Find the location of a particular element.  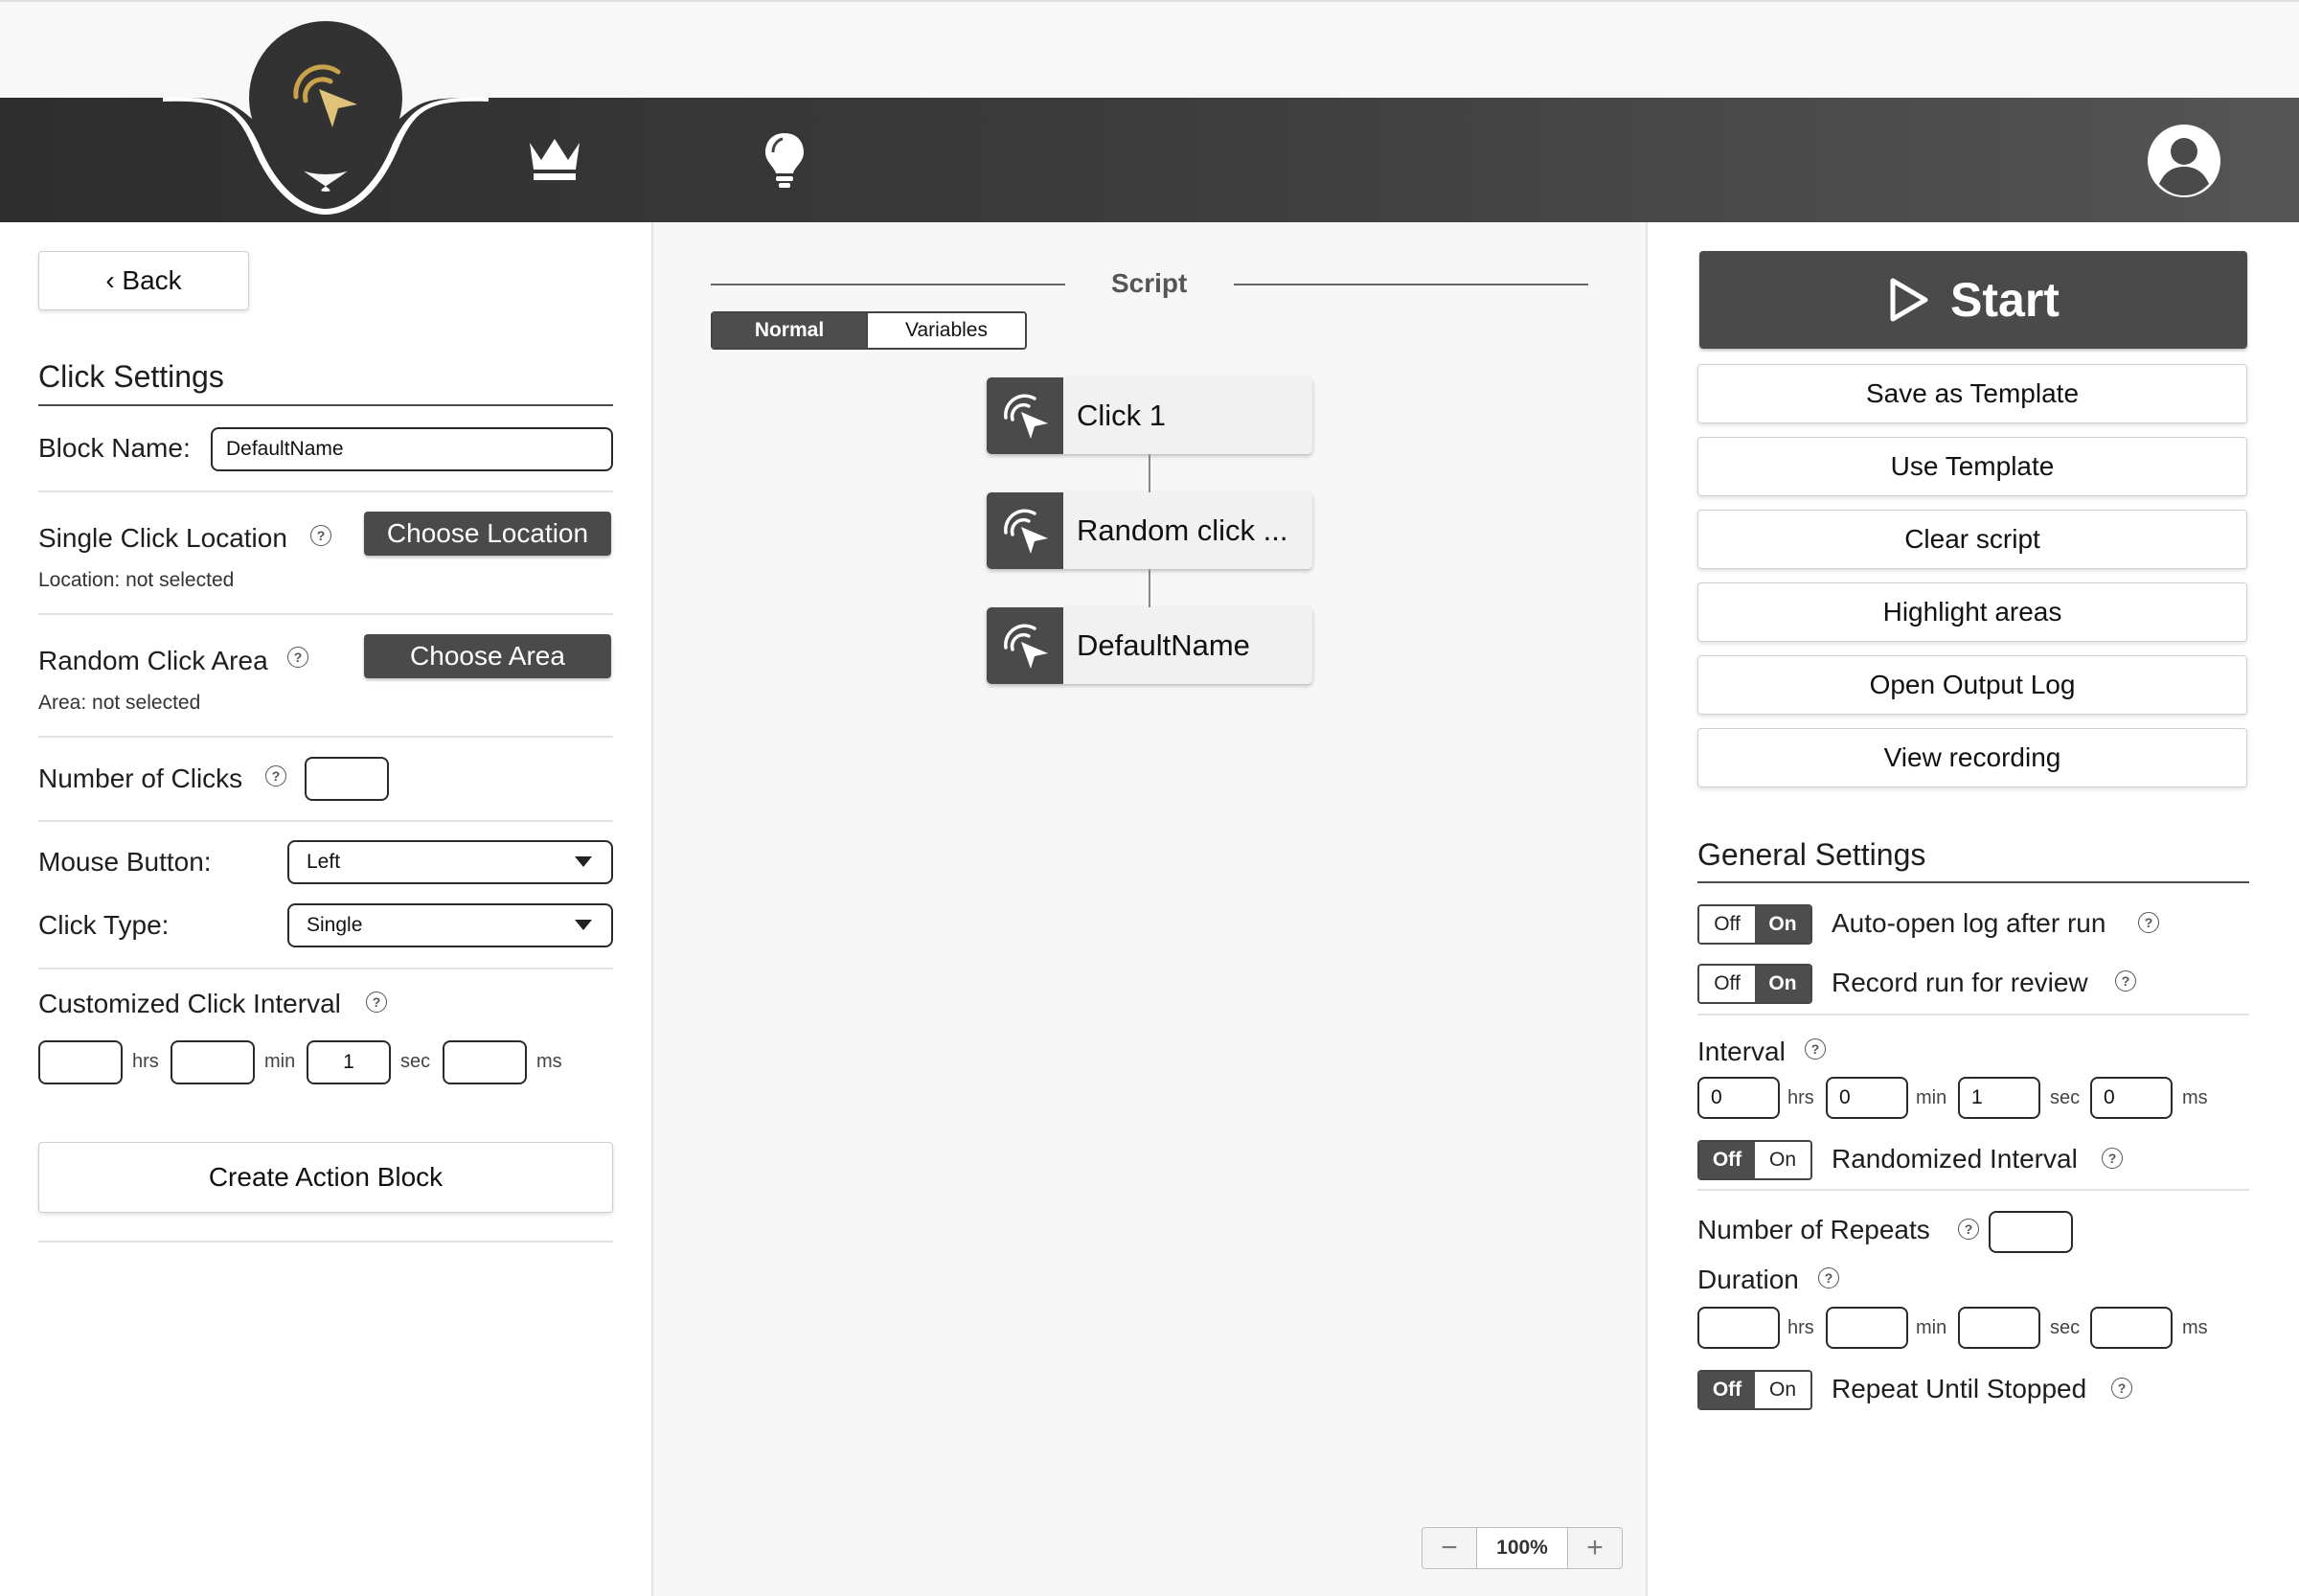

action-block-label: Click 1 is located at coordinates (1122, 415).